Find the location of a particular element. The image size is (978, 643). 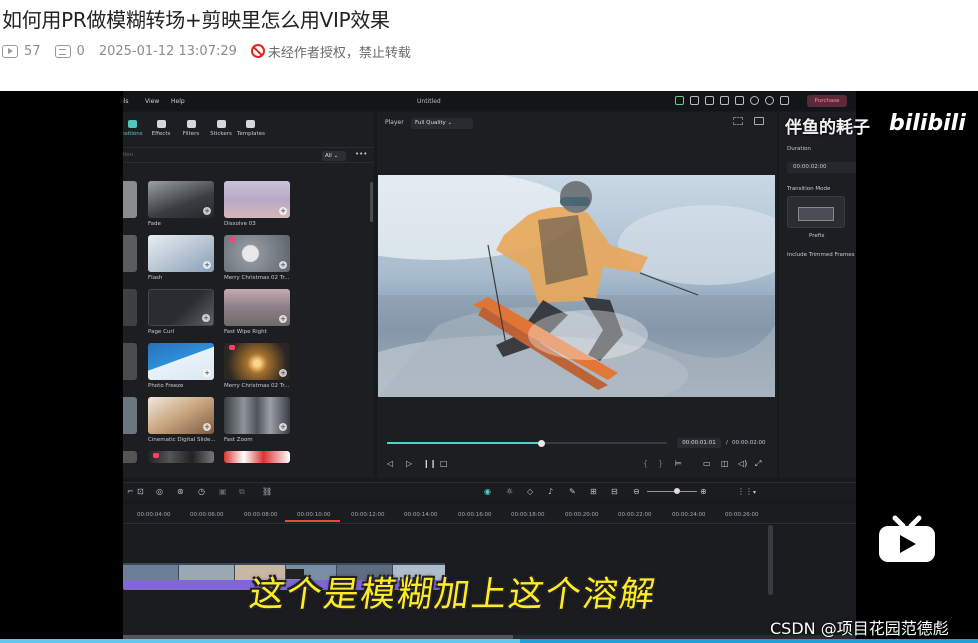

zoom-in-icon: ⊕ is located at coordinates (703, 491).